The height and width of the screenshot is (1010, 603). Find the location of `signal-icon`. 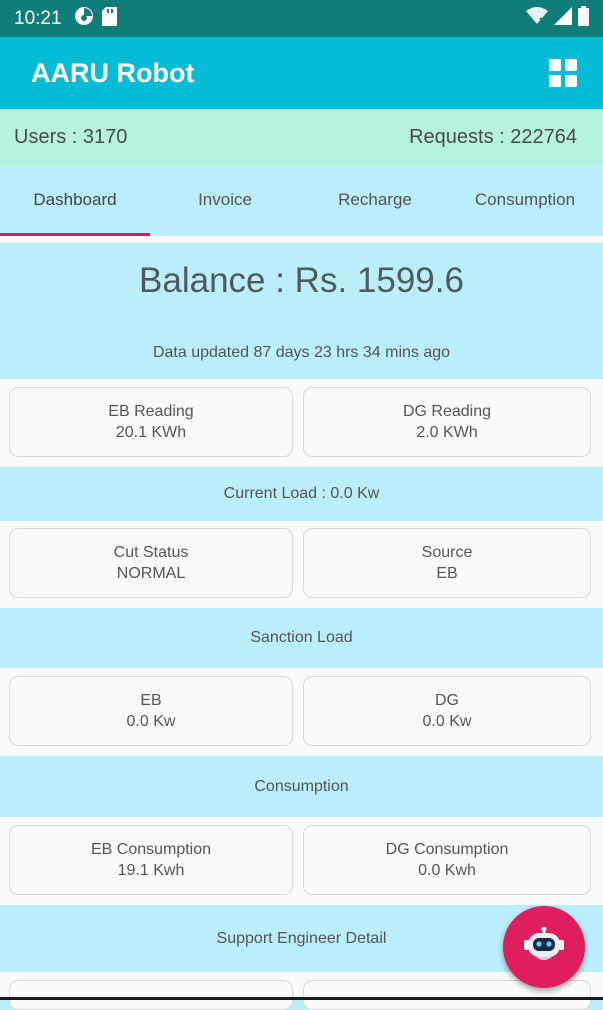

signal-icon is located at coordinates (563, 18).